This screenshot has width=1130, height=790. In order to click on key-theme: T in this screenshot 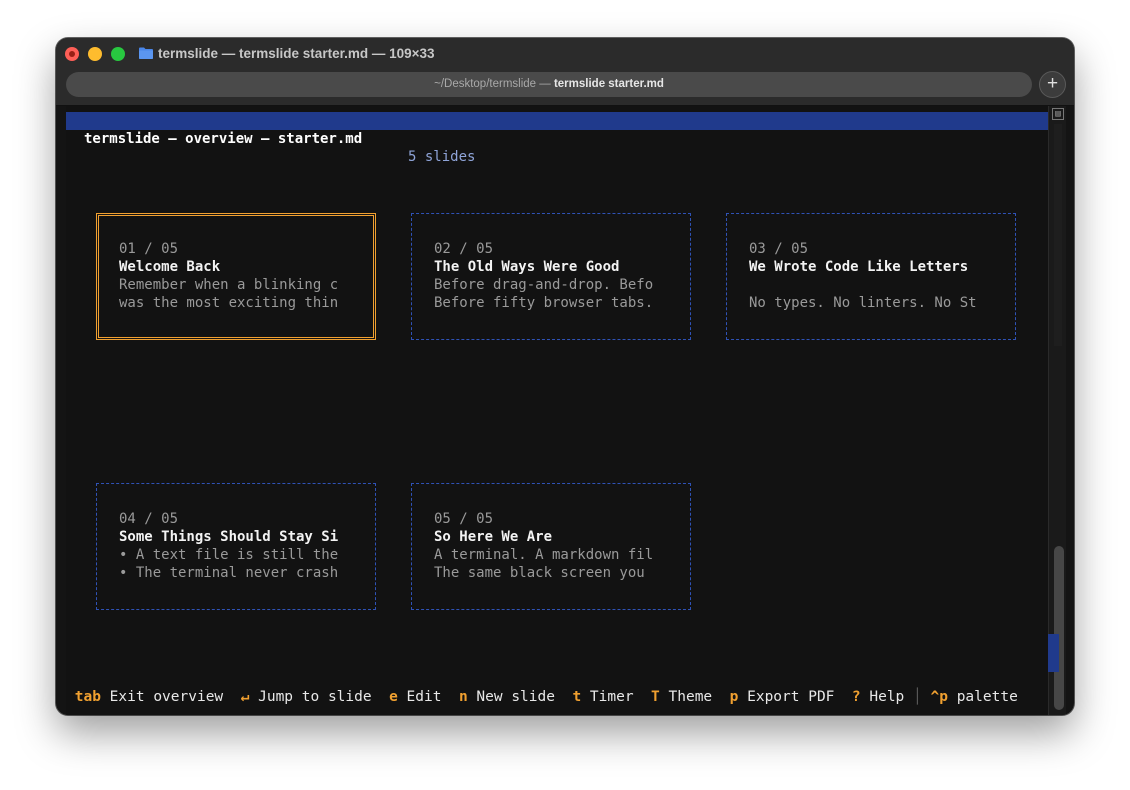, I will do `click(655, 697)`.